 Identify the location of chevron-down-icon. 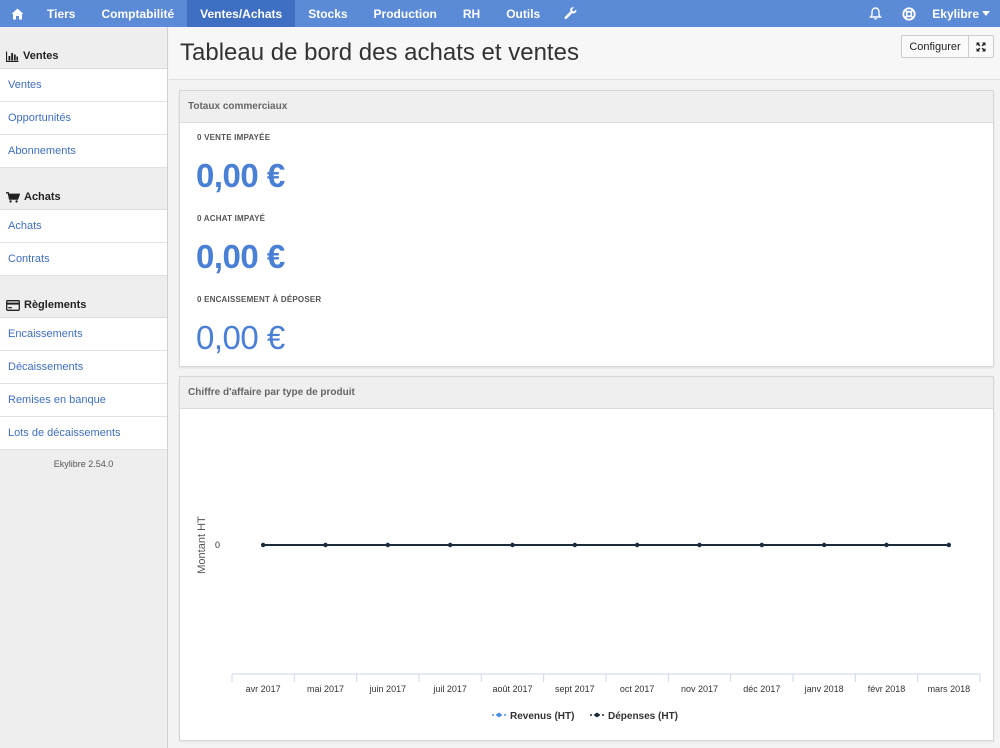
(986, 13).